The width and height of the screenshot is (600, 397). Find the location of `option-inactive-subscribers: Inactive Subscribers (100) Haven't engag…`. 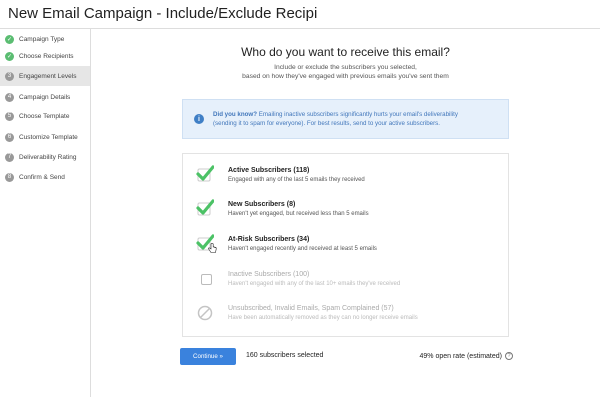

option-inactive-subscribers: Inactive Subscribers (100) Haven't engag… is located at coordinates (348, 283).